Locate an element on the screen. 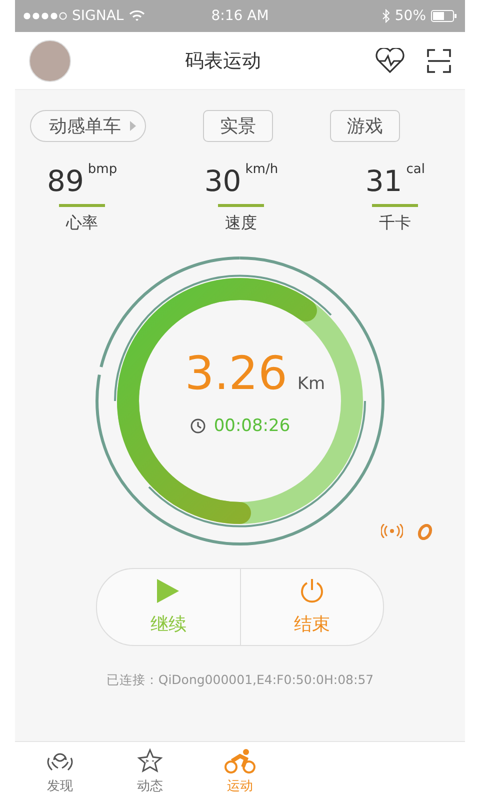 This screenshot has height=800, width=480. heart-rate-icon is located at coordinates (390, 61).